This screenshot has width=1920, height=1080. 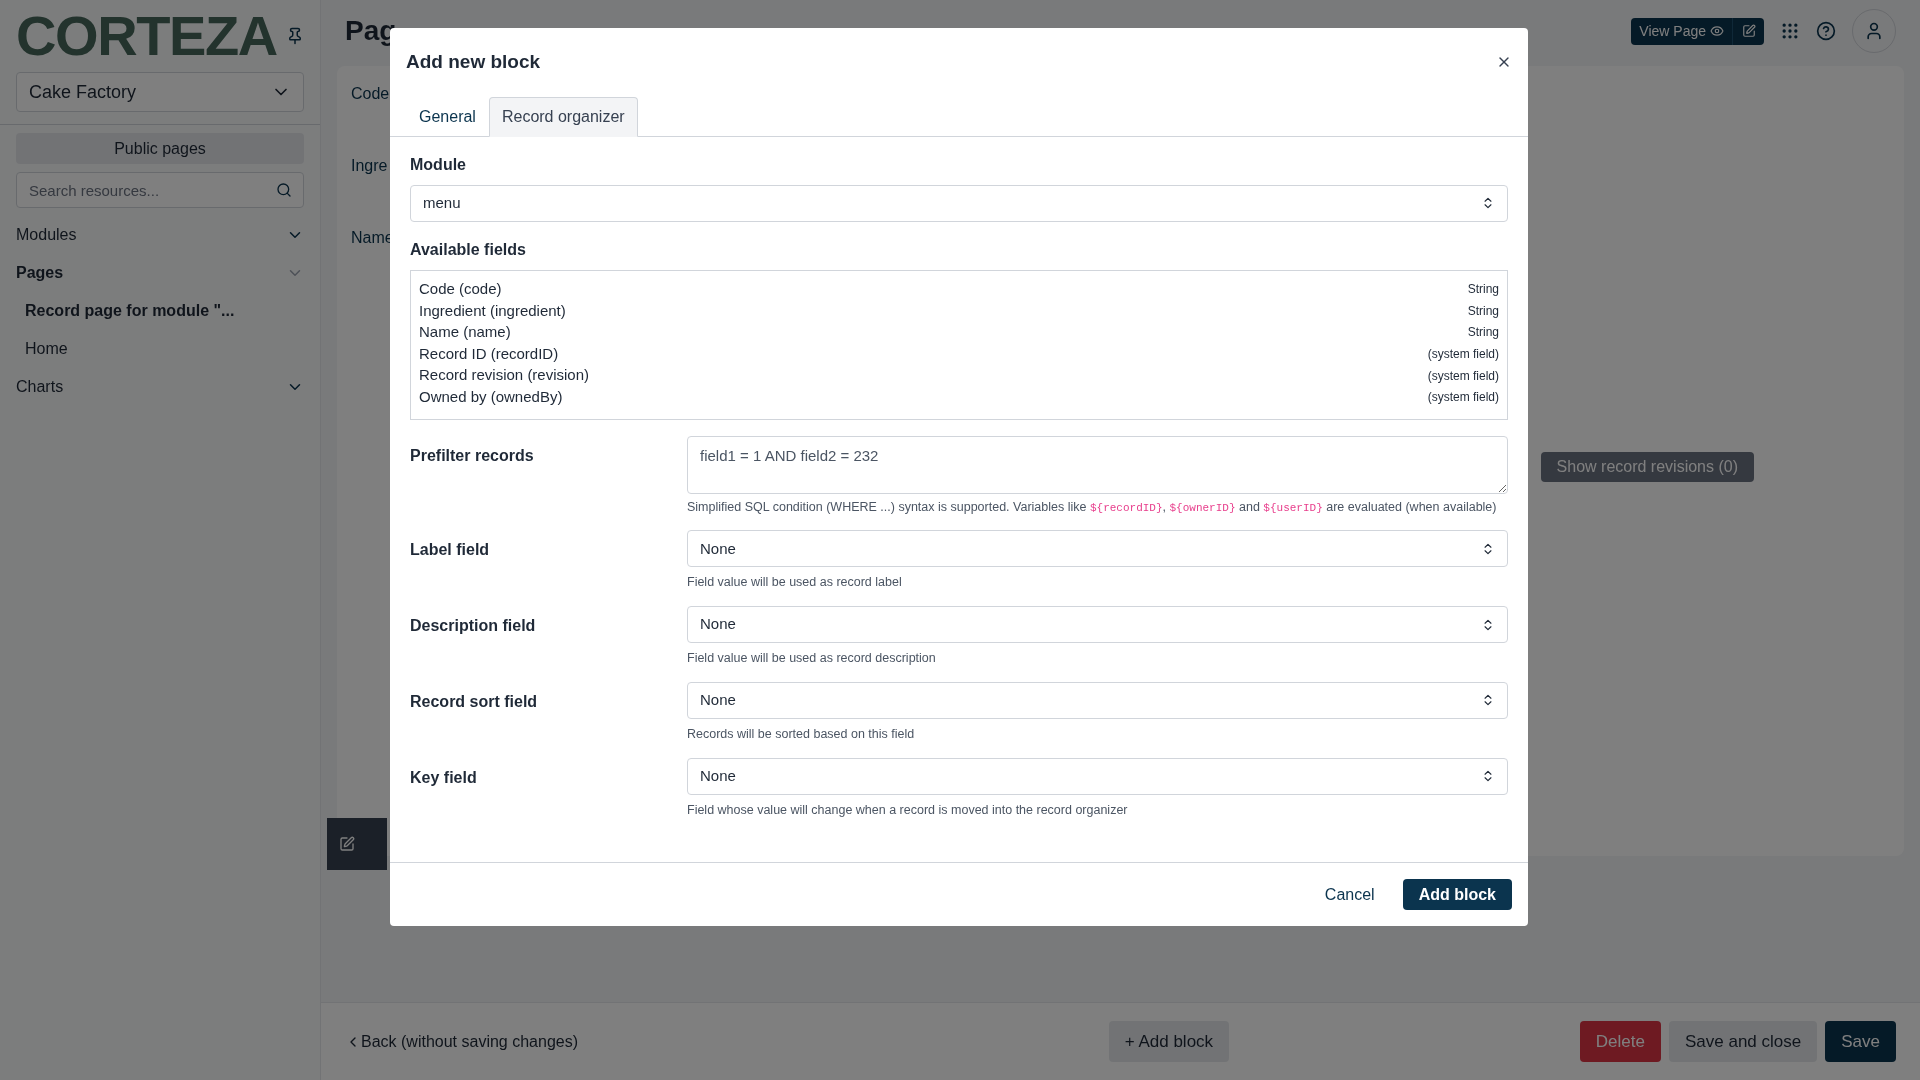 What do you see at coordinates (1169, 1041) in the screenshot?
I see `add-block-button: + Add block` at bounding box center [1169, 1041].